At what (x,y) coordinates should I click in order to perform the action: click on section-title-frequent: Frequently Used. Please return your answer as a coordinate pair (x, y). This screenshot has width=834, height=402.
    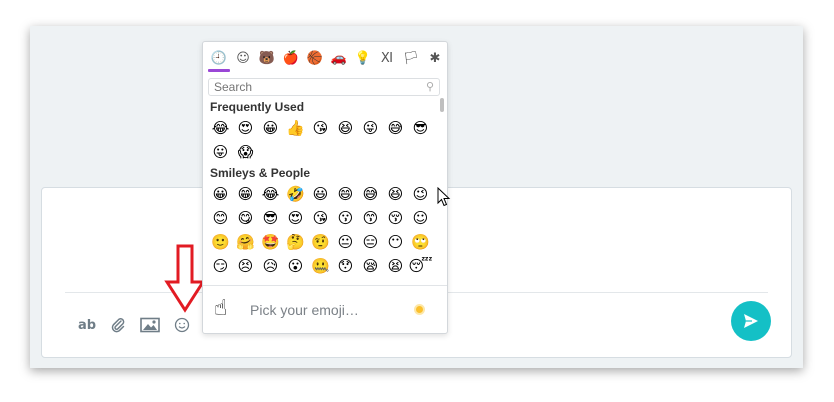
    Looking at the image, I should click on (257, 107).